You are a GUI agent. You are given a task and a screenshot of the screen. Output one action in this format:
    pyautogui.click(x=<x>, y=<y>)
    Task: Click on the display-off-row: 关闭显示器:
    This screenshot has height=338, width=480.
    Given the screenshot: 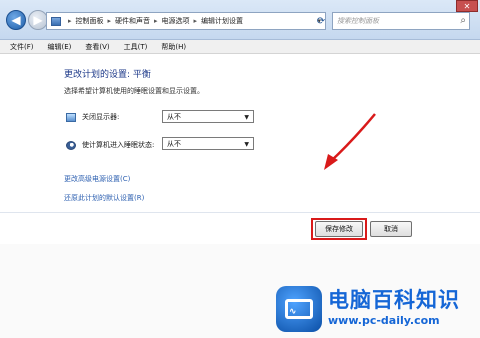 What is the action you would take?
    pyautogui.click(x=92, y=117)
    